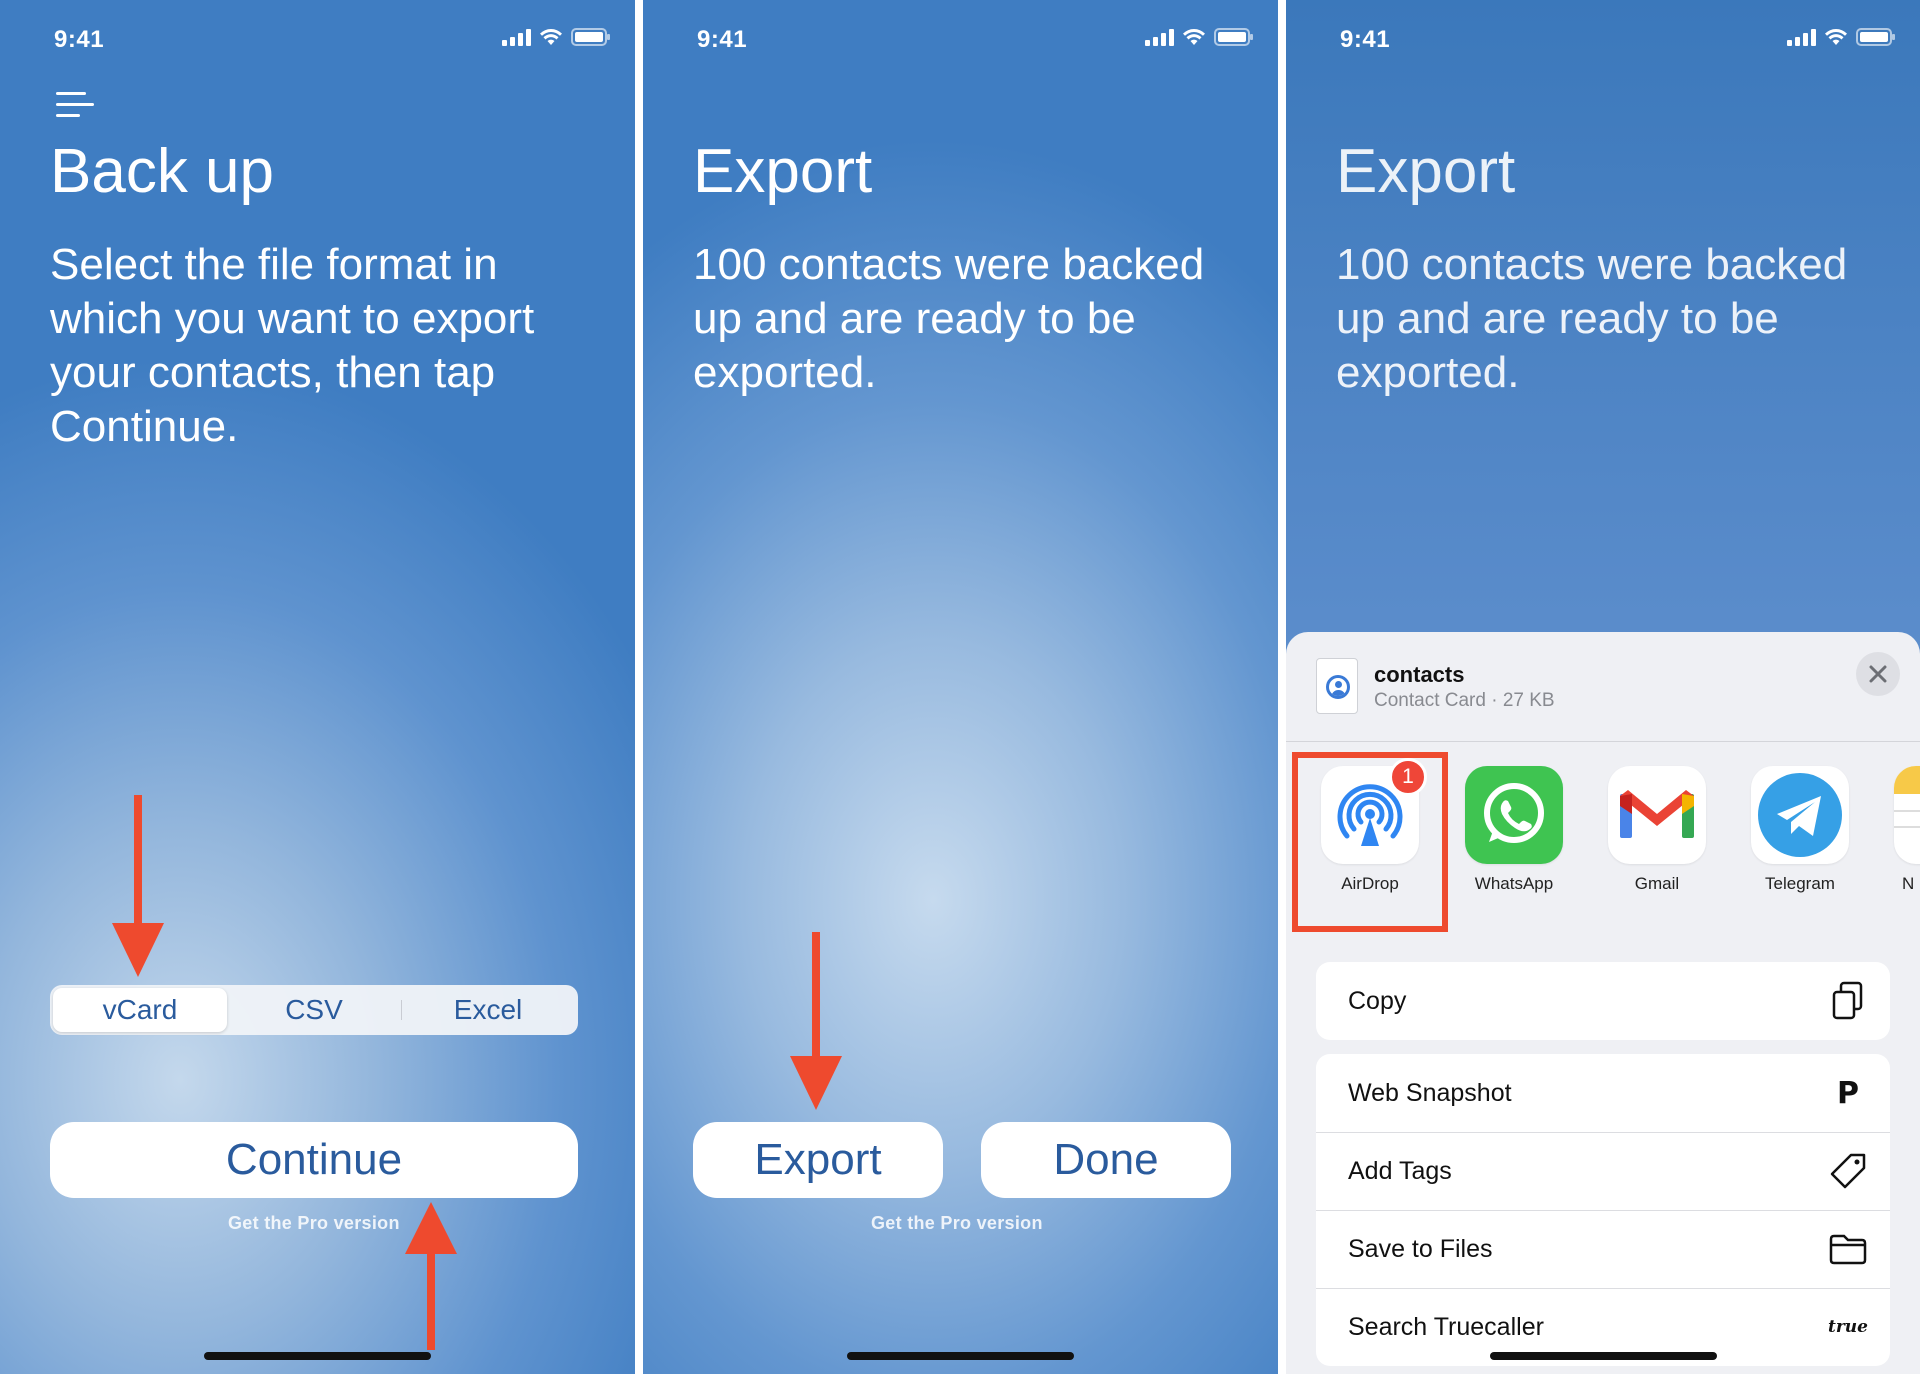  What do you see at coordinates (1907, 815) in the screenshot?
I see `notes-icon` at bounding box center [1907, 815].